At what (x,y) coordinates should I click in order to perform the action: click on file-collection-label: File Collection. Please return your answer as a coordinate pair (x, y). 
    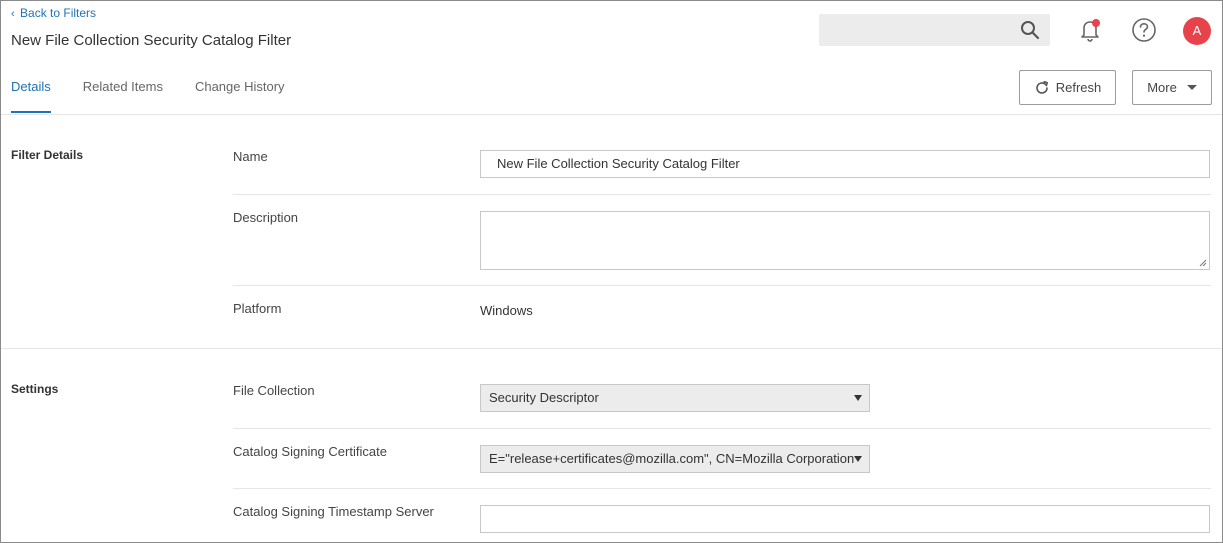
    Looking at the image, I should click on (274, 390).